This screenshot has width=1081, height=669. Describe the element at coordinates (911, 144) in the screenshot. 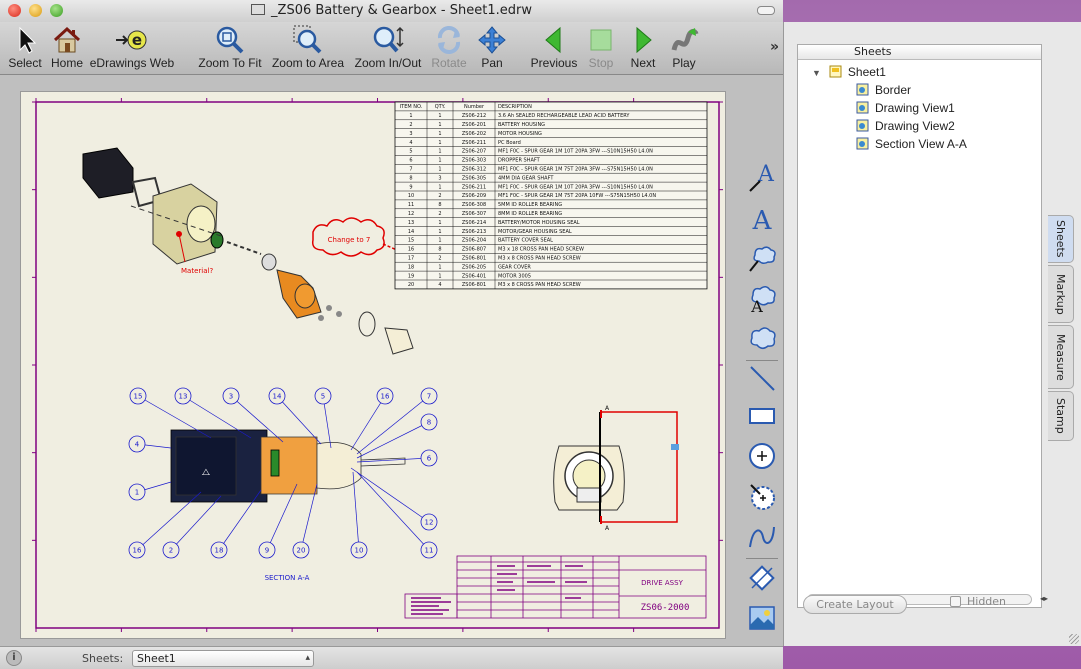

I see `tree-item-section-view: Section View A-A` at that location.